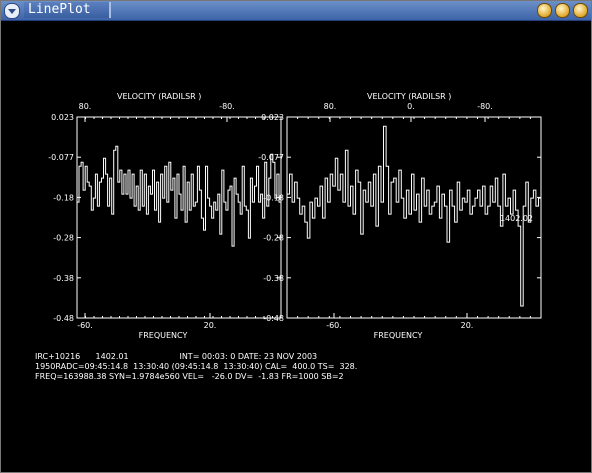 This screenshot has height=473, width=592. I want to click on minimize-icon, so click(544, 10).